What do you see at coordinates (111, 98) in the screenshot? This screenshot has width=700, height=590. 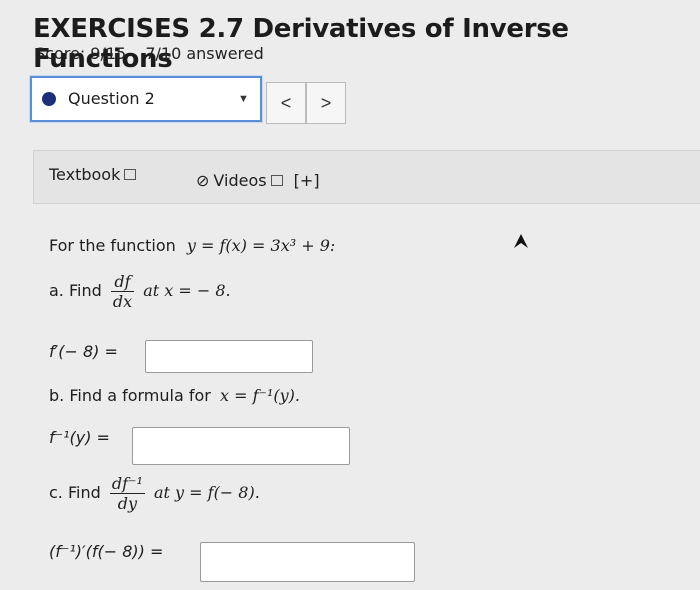 I see `question-select-label: Question 2` at bounding box center [111, 98].